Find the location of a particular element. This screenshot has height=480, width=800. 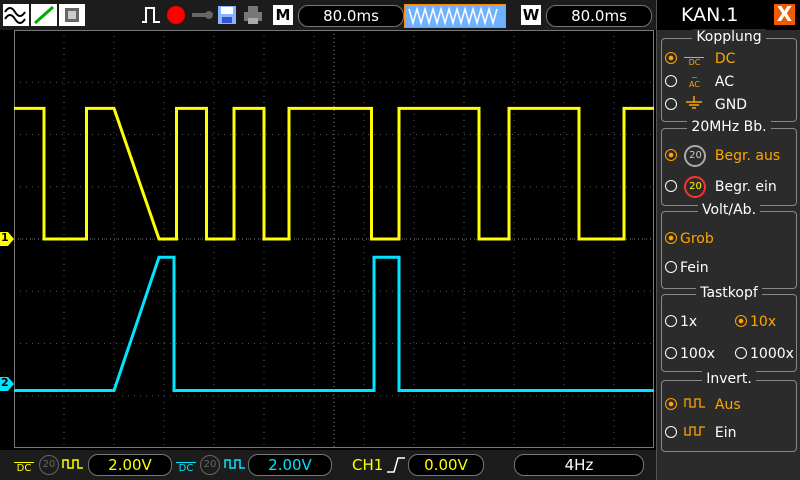

probe-10x-label: 10x is located at coordinates (763, 322).